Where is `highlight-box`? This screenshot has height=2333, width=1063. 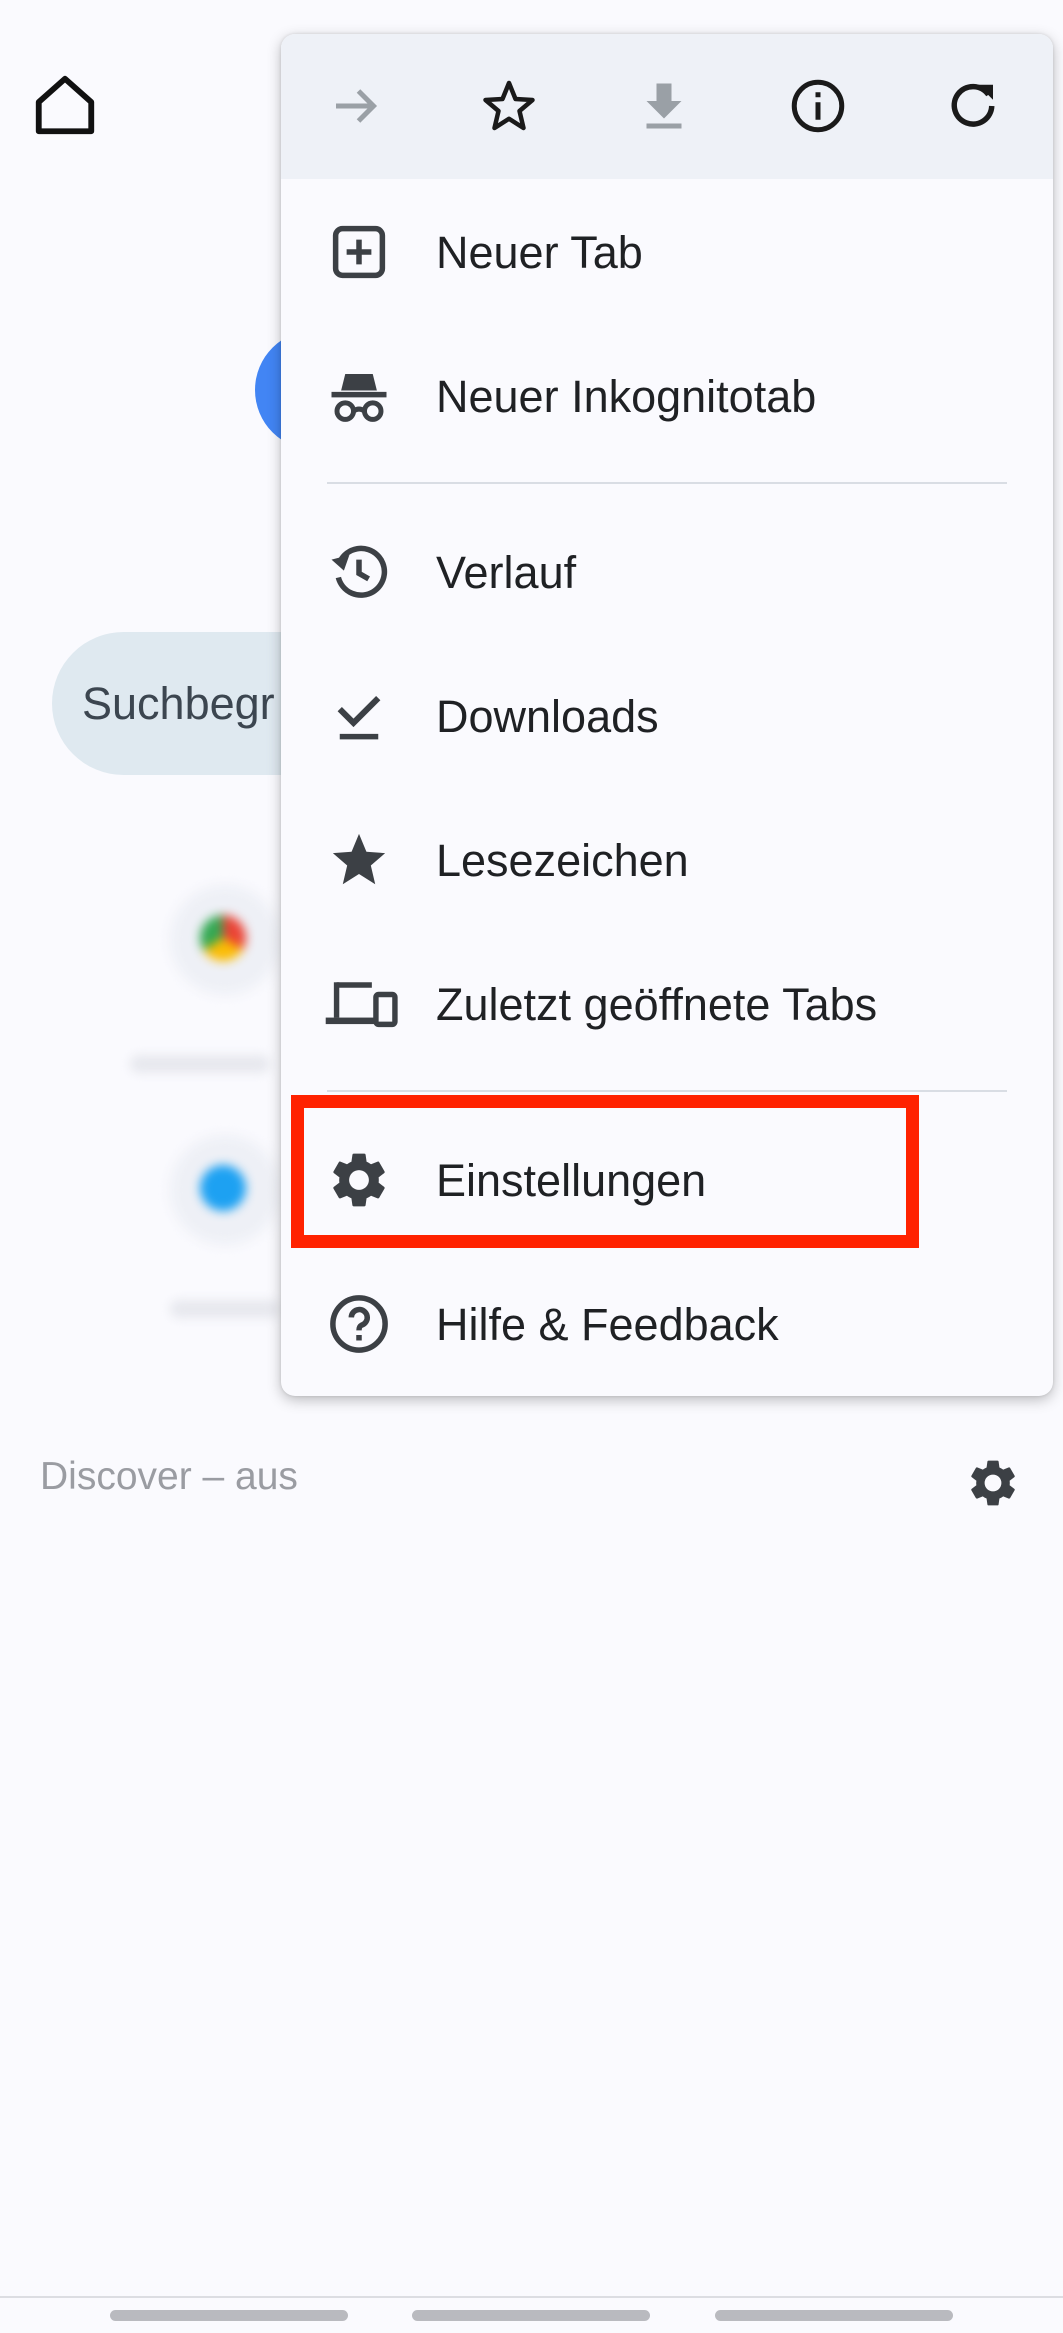 highlight-box is located at coordinates (605, 1171).